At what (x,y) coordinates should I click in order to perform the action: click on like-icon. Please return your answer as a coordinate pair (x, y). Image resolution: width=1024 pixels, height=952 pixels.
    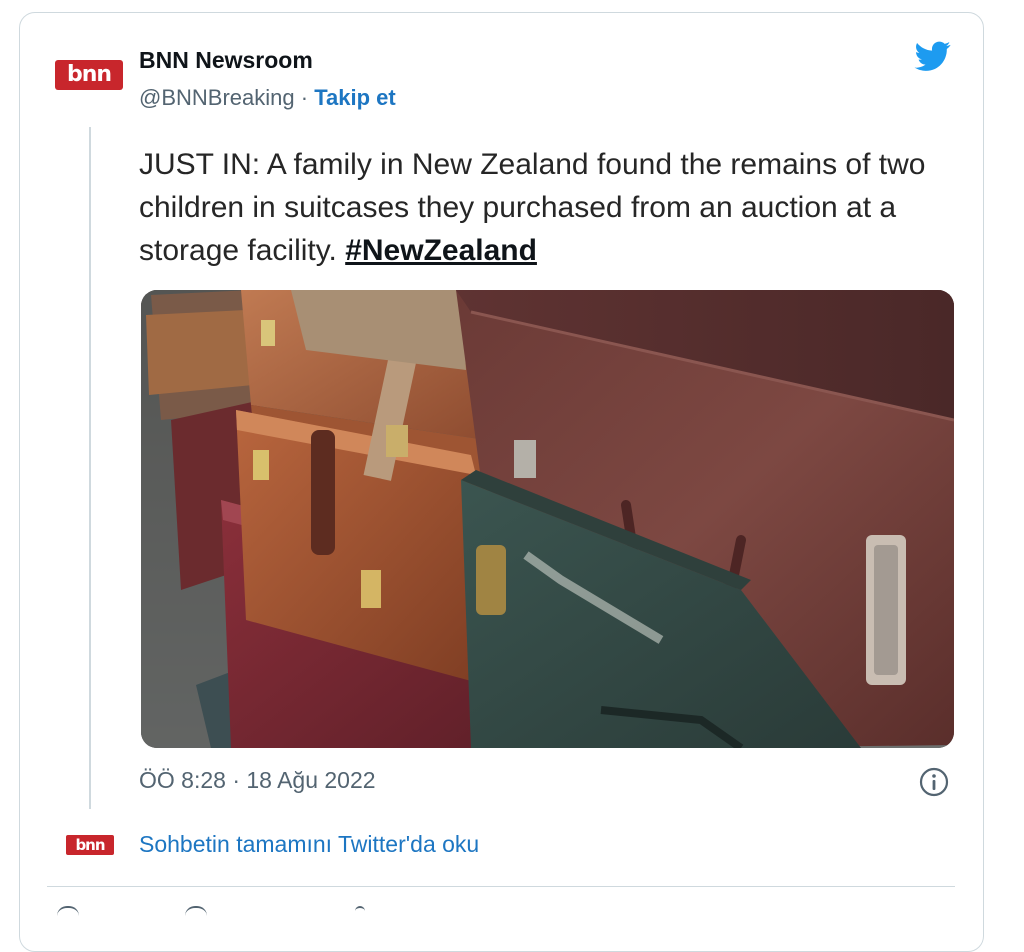
    Looking at the image, I should click on (68, 912).